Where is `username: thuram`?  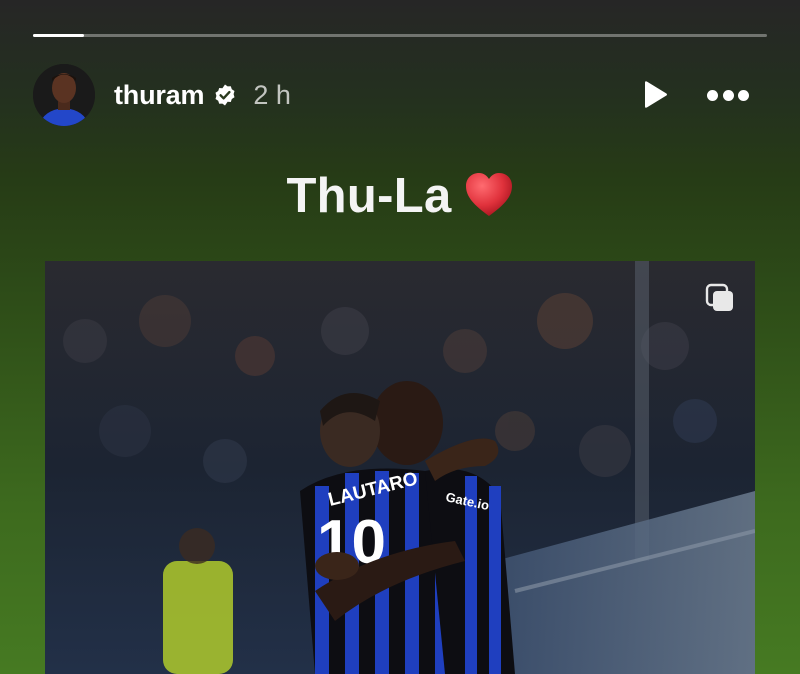 username: thuram is located at coordinates (159, 95).